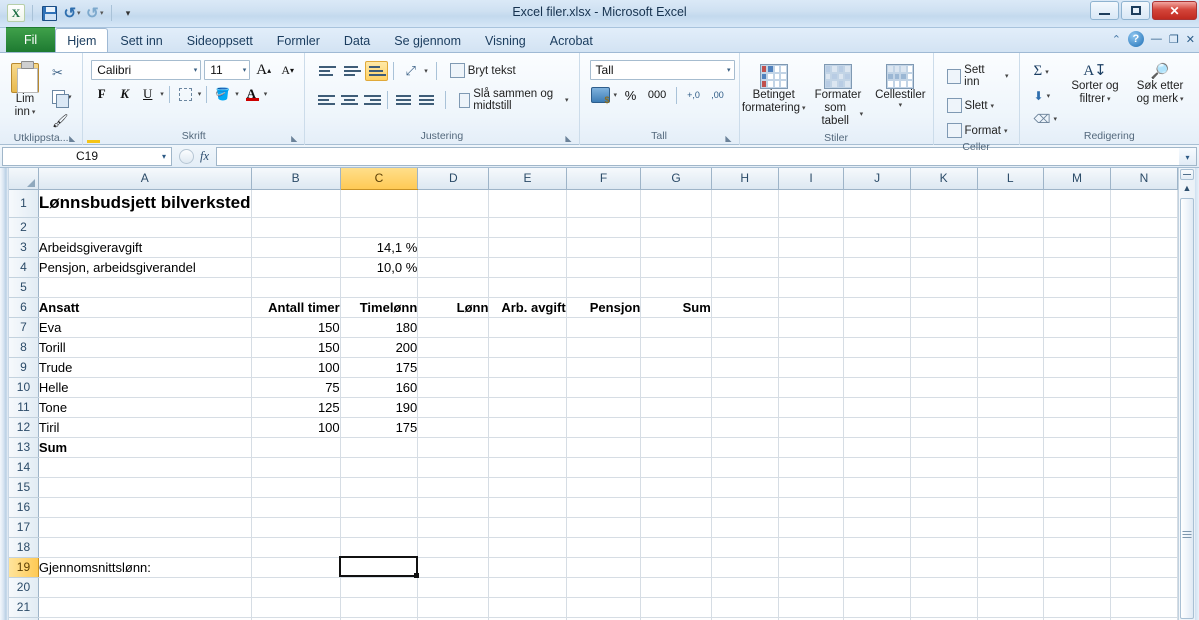 Image resolution: width=1199 pixels, height=620 pixels. I want to click on cell-J18, so click(877, 547).